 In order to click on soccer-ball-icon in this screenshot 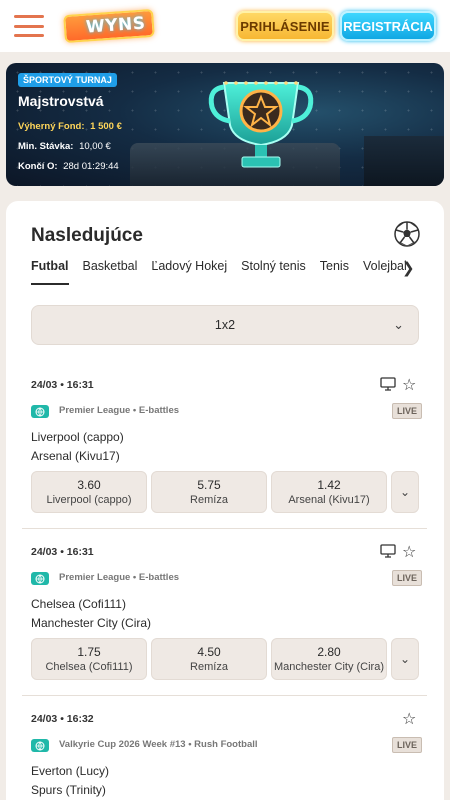, I will do `click(407, 234)`.